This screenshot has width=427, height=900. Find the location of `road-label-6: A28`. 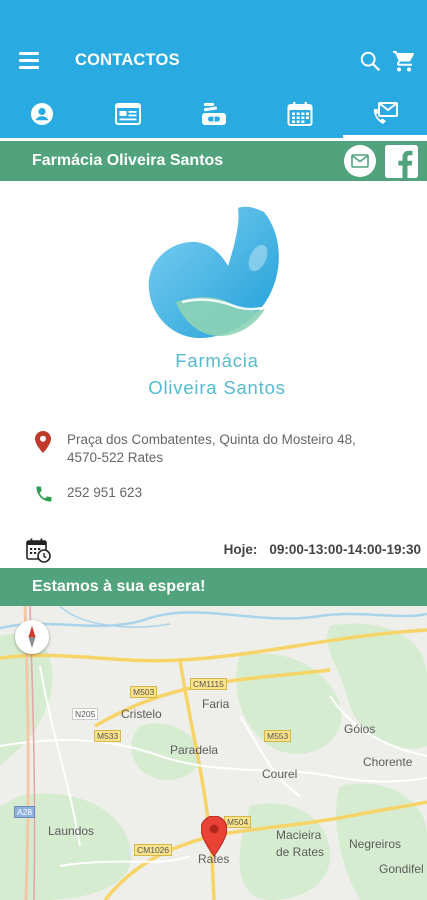

road-label-6: A28 is located at coordinates (25, 812).